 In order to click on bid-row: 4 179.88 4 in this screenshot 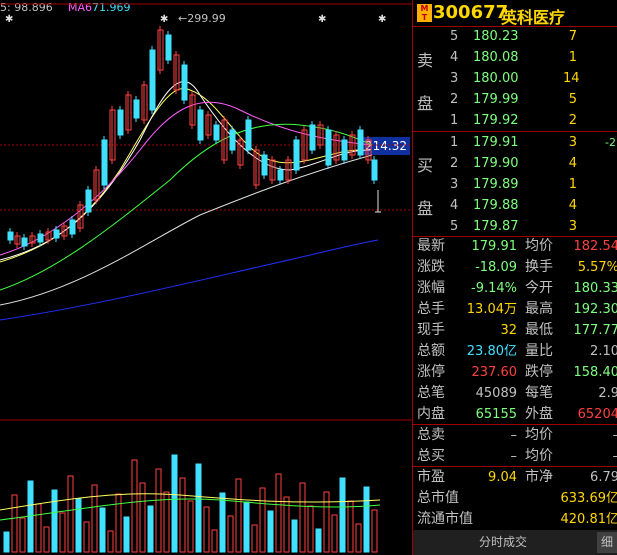, I will do `click(515, 205)`.